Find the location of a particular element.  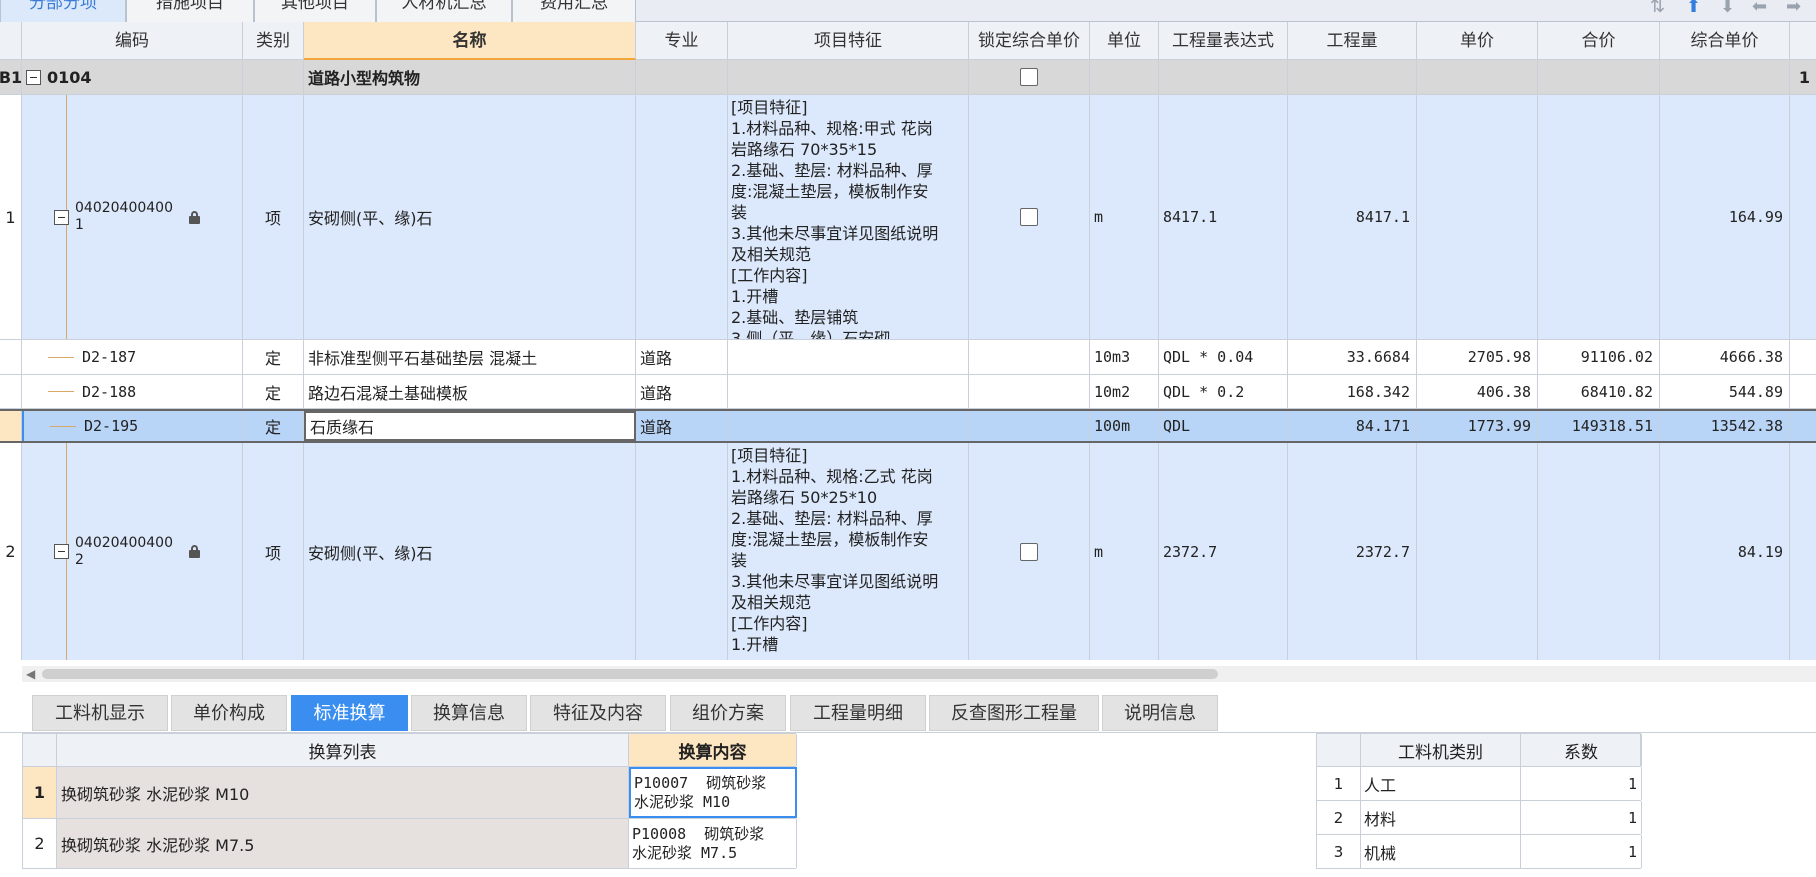

tab-graphic-quantity-lookup: 反查图形工程量 is located at coordinates (1014, 713).